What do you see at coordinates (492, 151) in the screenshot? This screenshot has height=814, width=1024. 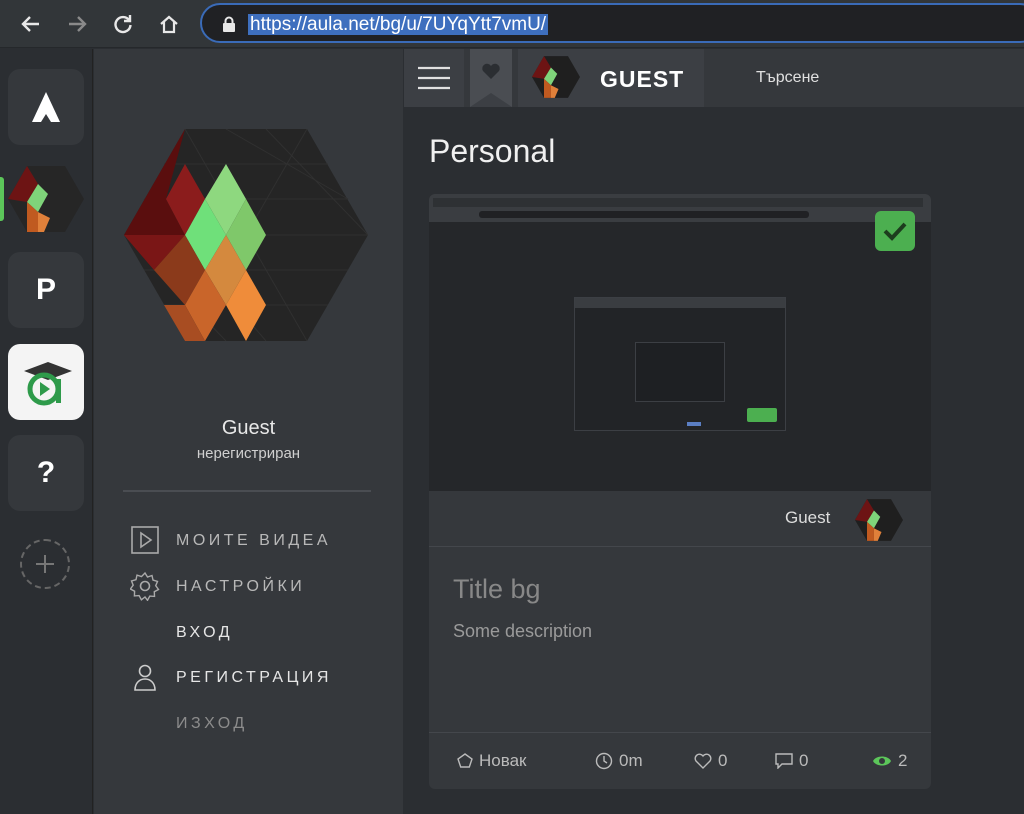 I see `page-title: Personal` at bounding box center [492, 151].